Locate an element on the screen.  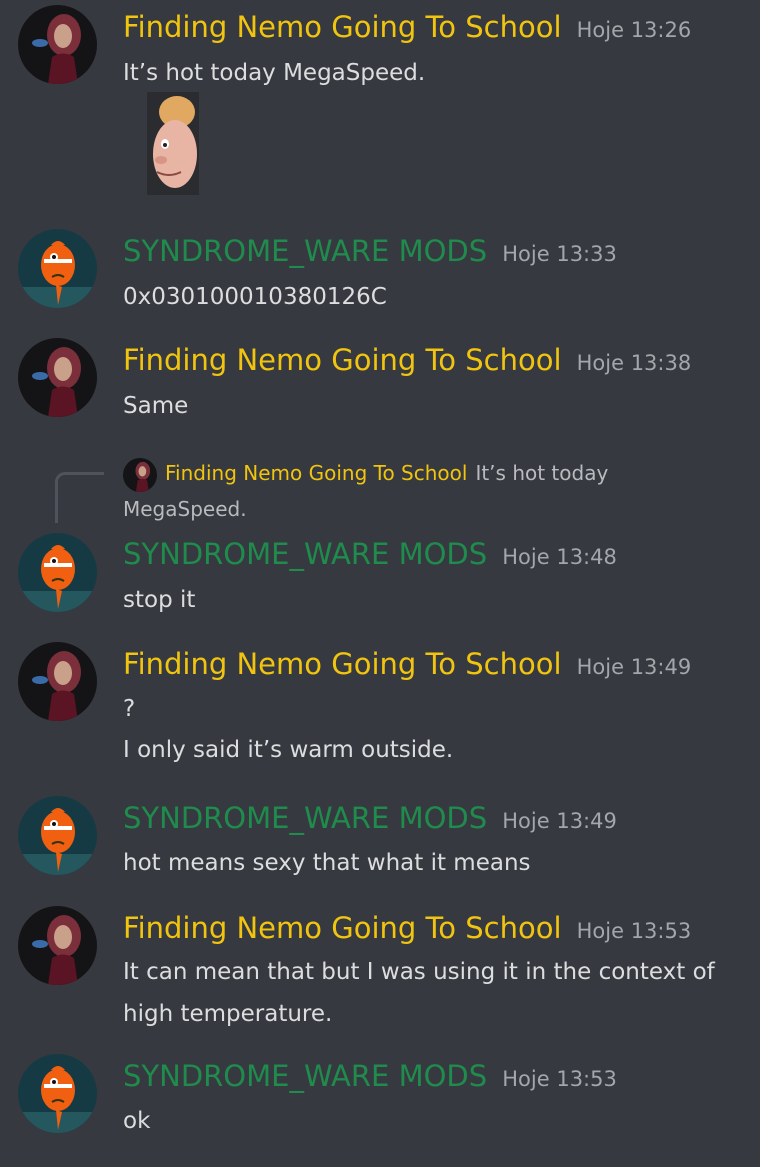
message-header: SYNDROME_WARE MODS Hoje 13:48 is located at coordinates (370, 554).